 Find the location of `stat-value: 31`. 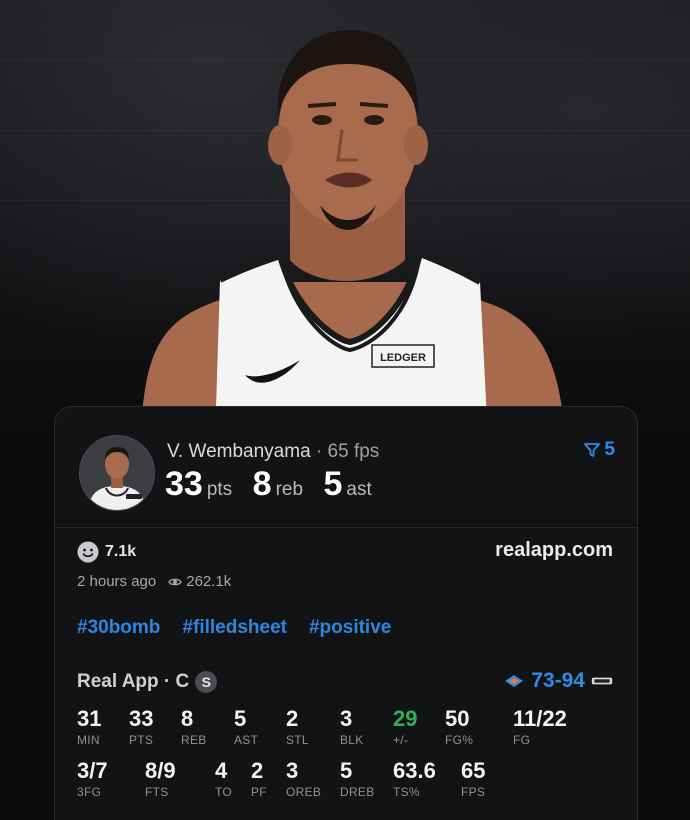

stat-value: 31 is located at coordinates (89, 718).